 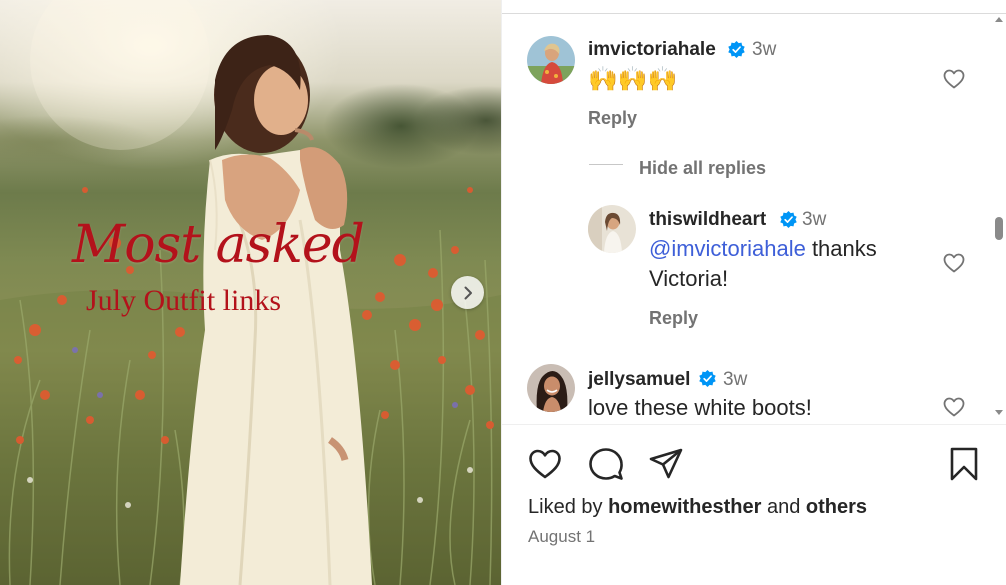 I want to click on comment-text-part: thanks, so click(x=841, y=248).